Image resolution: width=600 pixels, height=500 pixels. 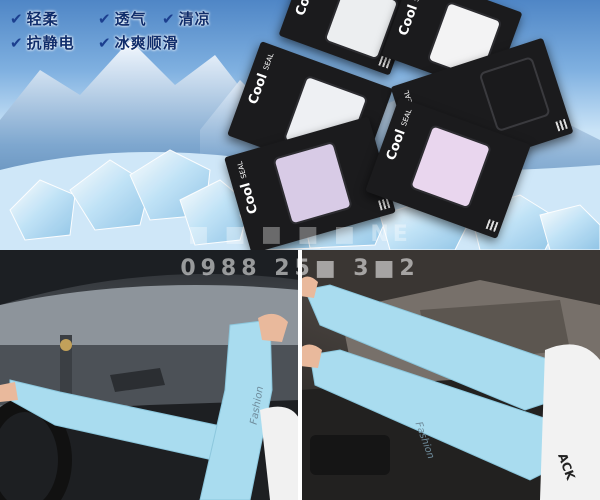 I want to click on feature-item-breathable: ✔ 透气, so click(x=122, y=19).